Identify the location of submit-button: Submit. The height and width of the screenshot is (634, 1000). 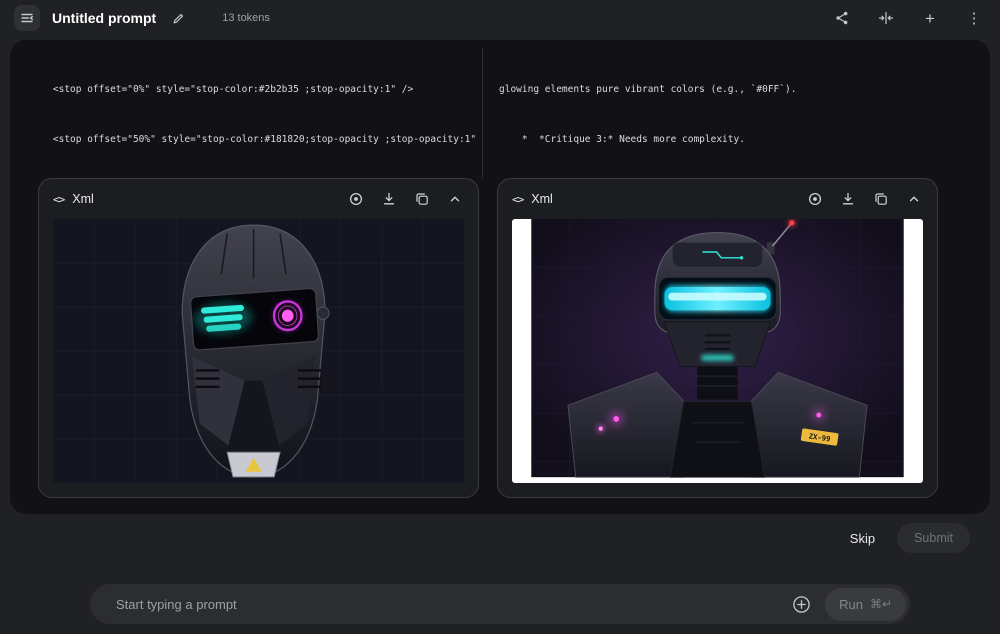
(933, 538).